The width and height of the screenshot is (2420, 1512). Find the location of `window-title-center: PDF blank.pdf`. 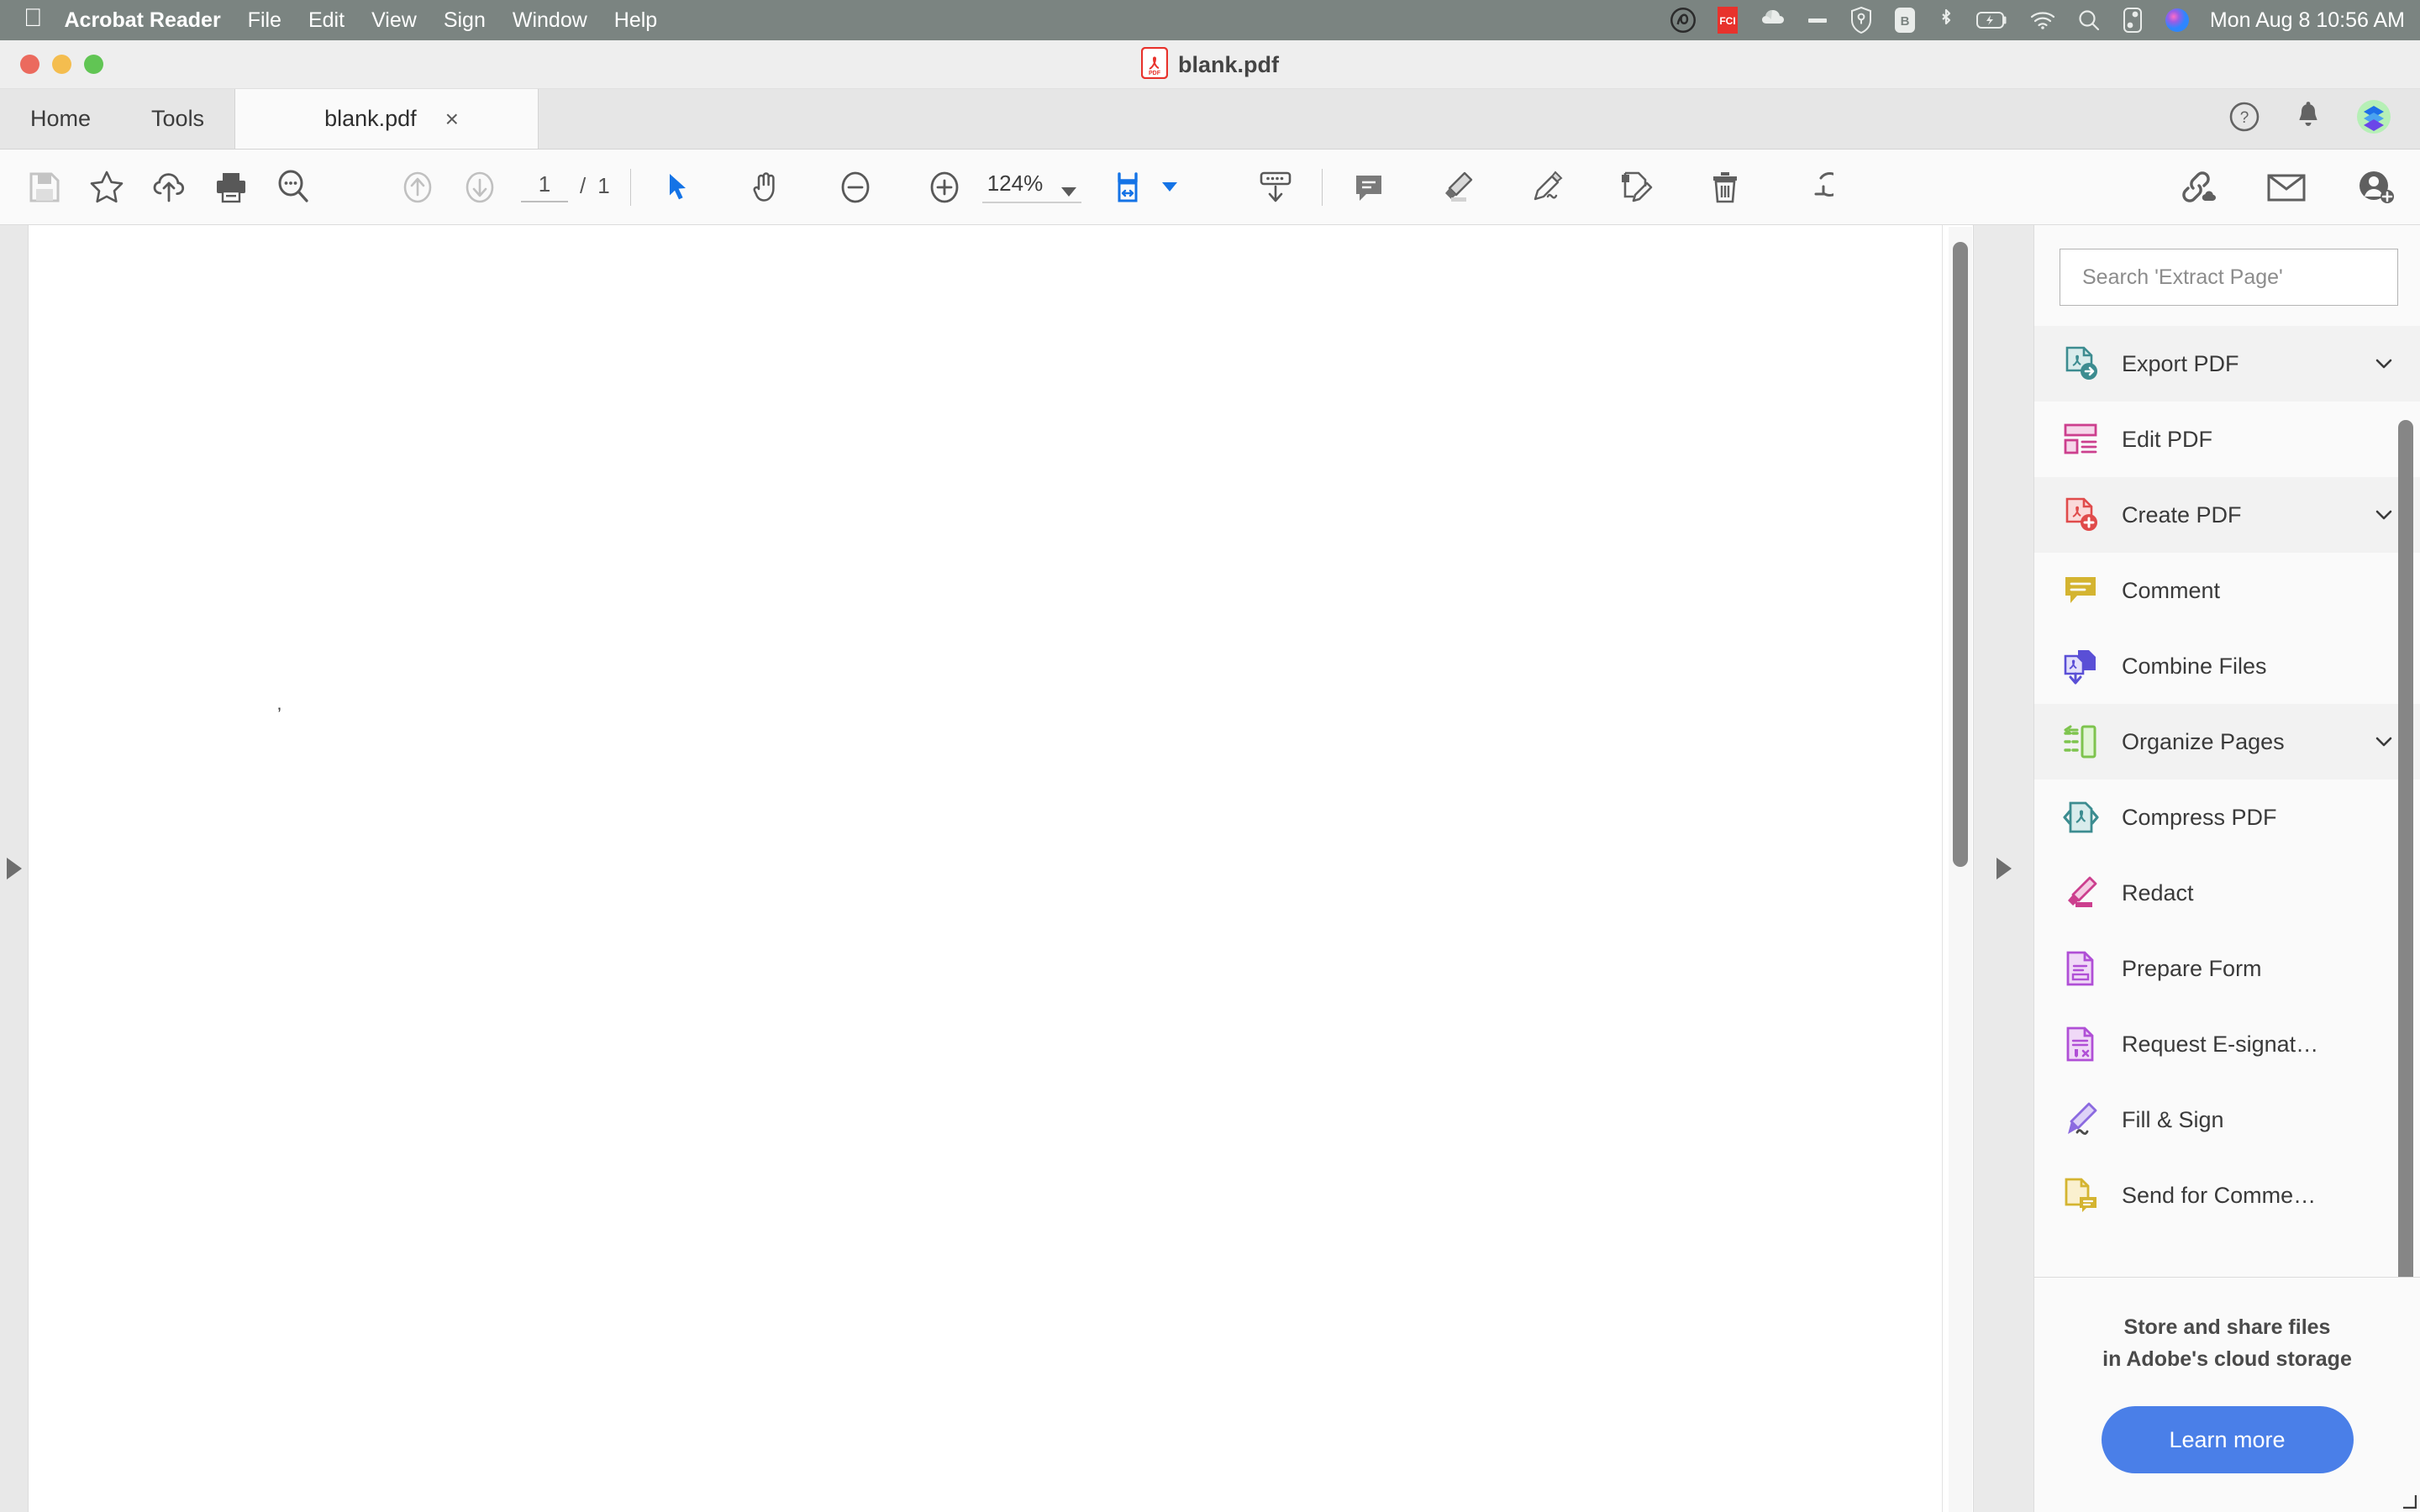

window-title-center: PDF blank.pdf is located at coordinates (1210, 64).